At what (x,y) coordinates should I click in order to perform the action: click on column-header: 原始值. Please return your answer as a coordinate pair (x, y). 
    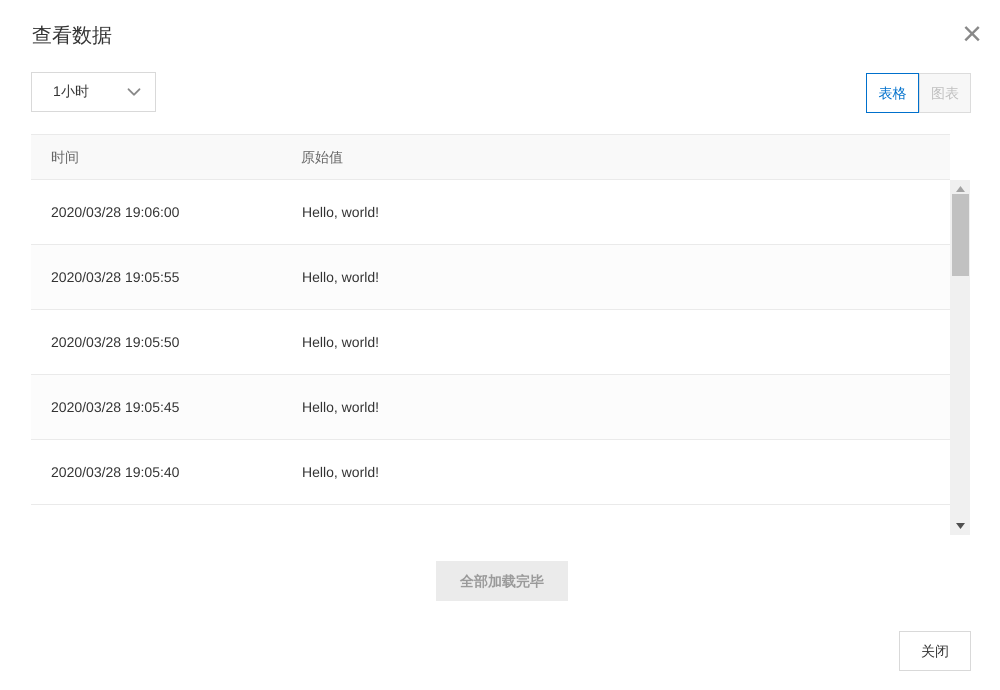
    Looking at the image, I should click on (321, 157).